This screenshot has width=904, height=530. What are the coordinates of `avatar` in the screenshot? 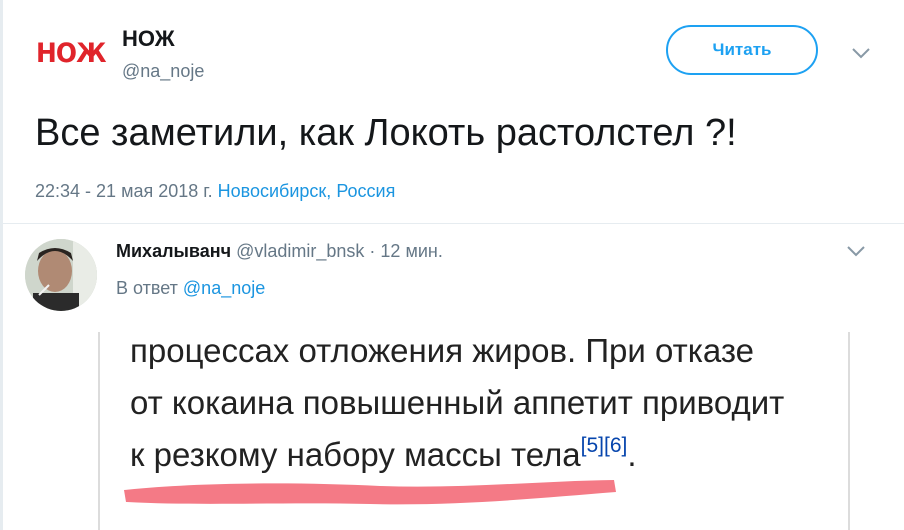 It's located at (61, 275).